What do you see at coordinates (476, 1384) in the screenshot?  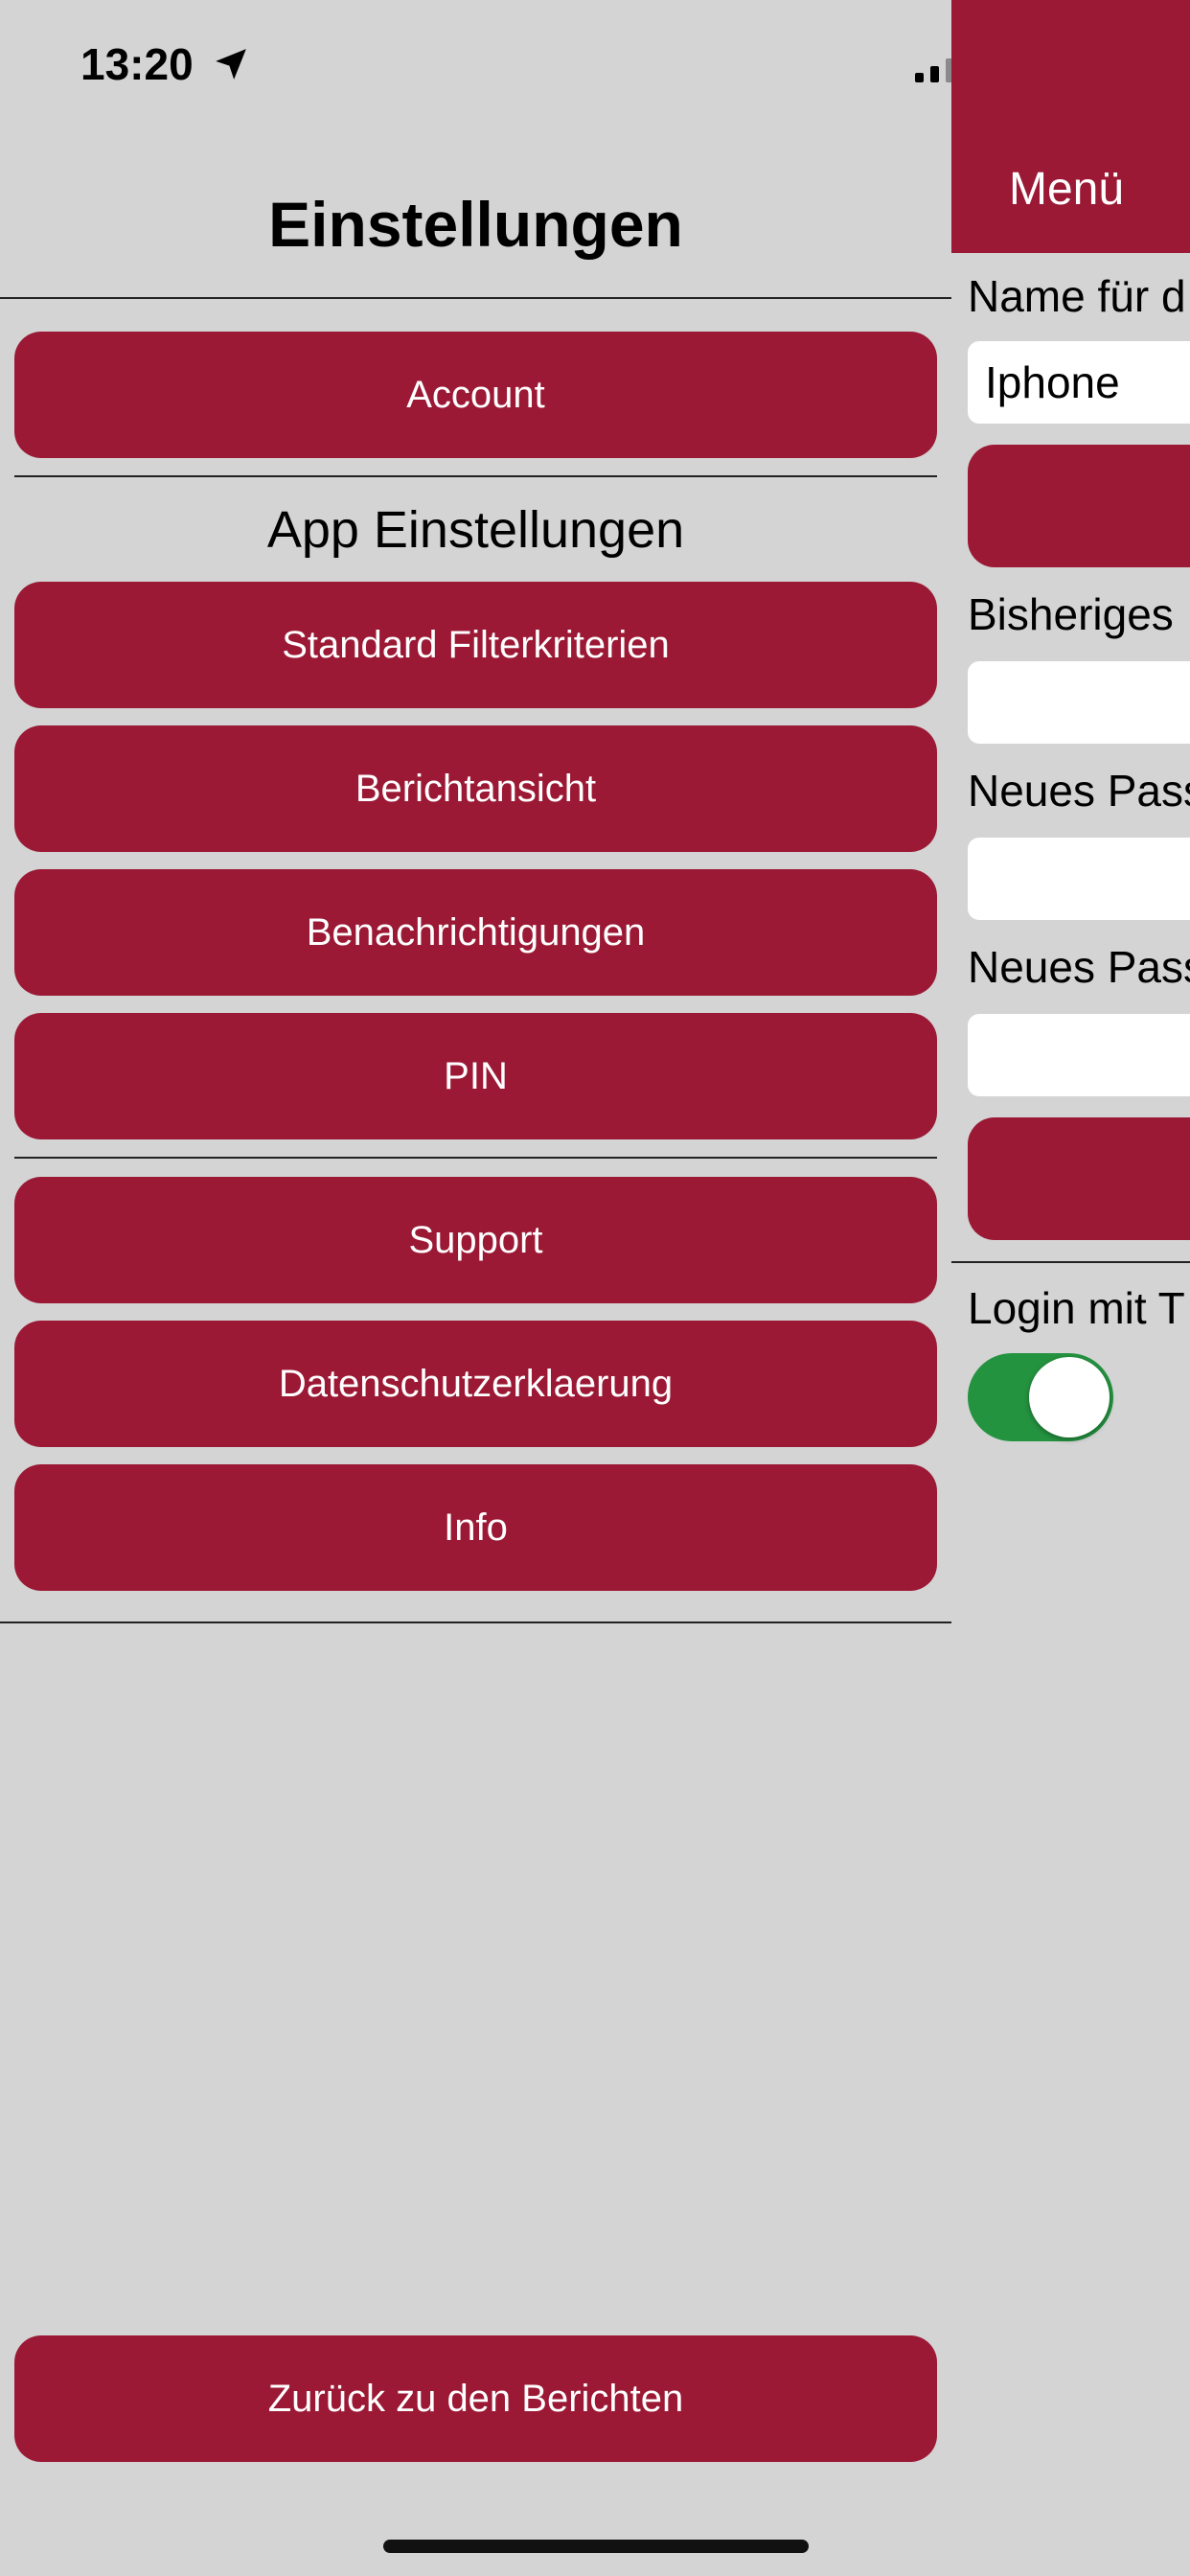 I see `privacy-policy-button: Datenschutzerklaerung` at bounding box center [476, 1384].